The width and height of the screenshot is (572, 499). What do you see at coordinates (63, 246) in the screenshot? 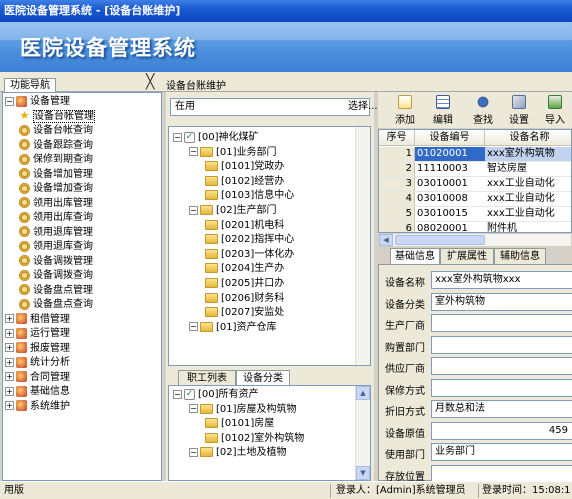
I see `nav-item-label: 领用退库查询` at bounding box center [63, 246].